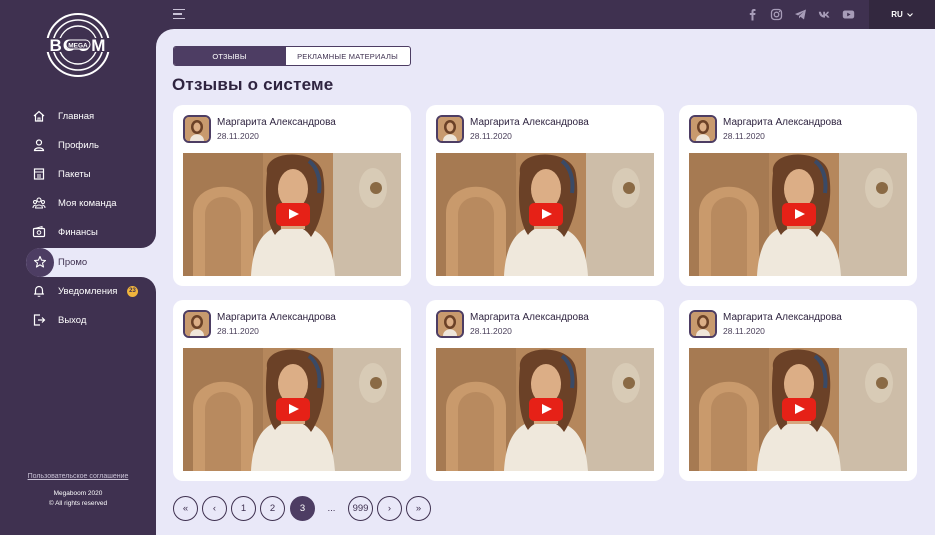 The height and width of the screenshot is (535, 935). What do you see at coordinates (229, 56) in the screenshot?
I see `tab-reviews: Отзывы` at bounding box center [229, 56].